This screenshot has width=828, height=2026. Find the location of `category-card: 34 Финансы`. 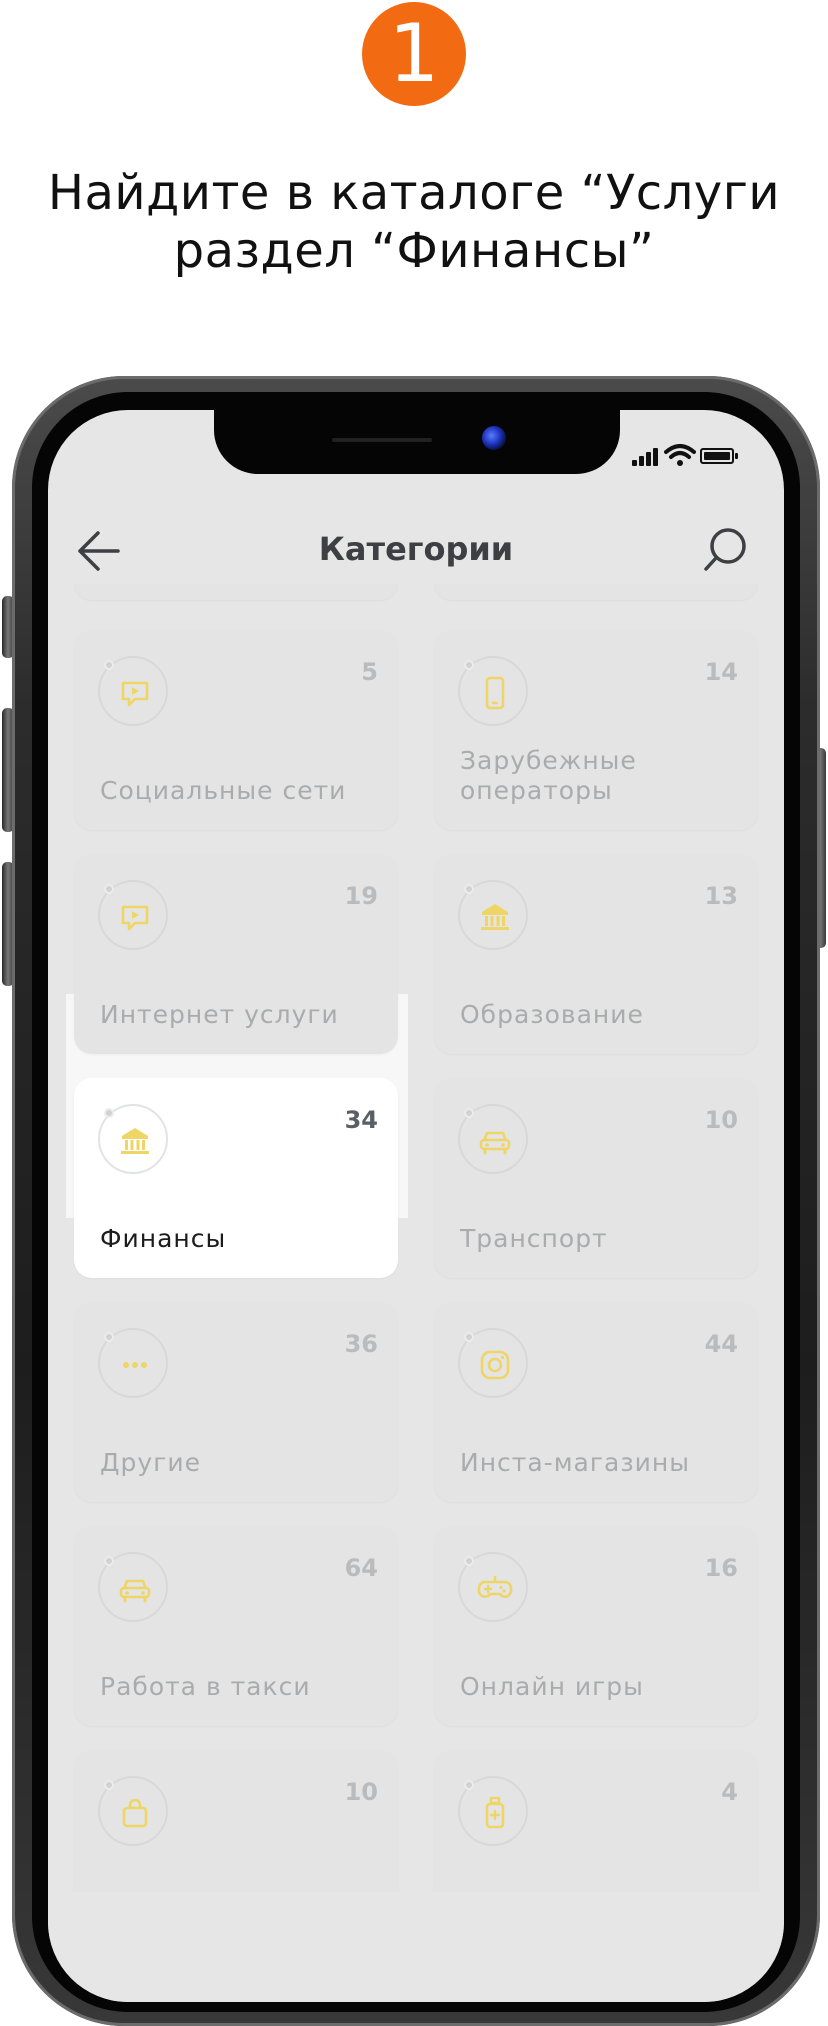

category-card: 34 Финансы is located at coordinates (236, 1178).